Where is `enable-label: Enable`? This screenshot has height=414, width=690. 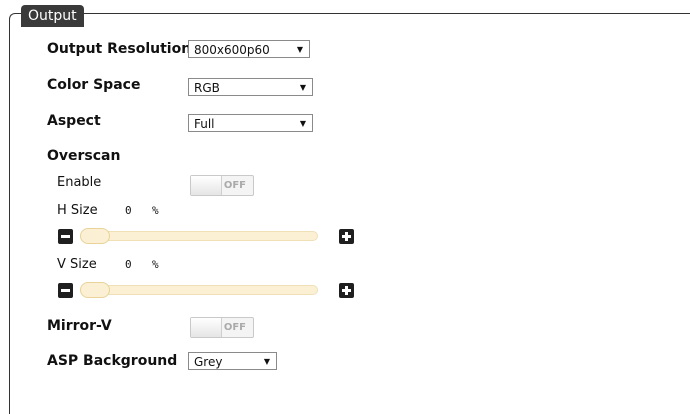 enable-label: Enable is located at coordinates (79, 182).